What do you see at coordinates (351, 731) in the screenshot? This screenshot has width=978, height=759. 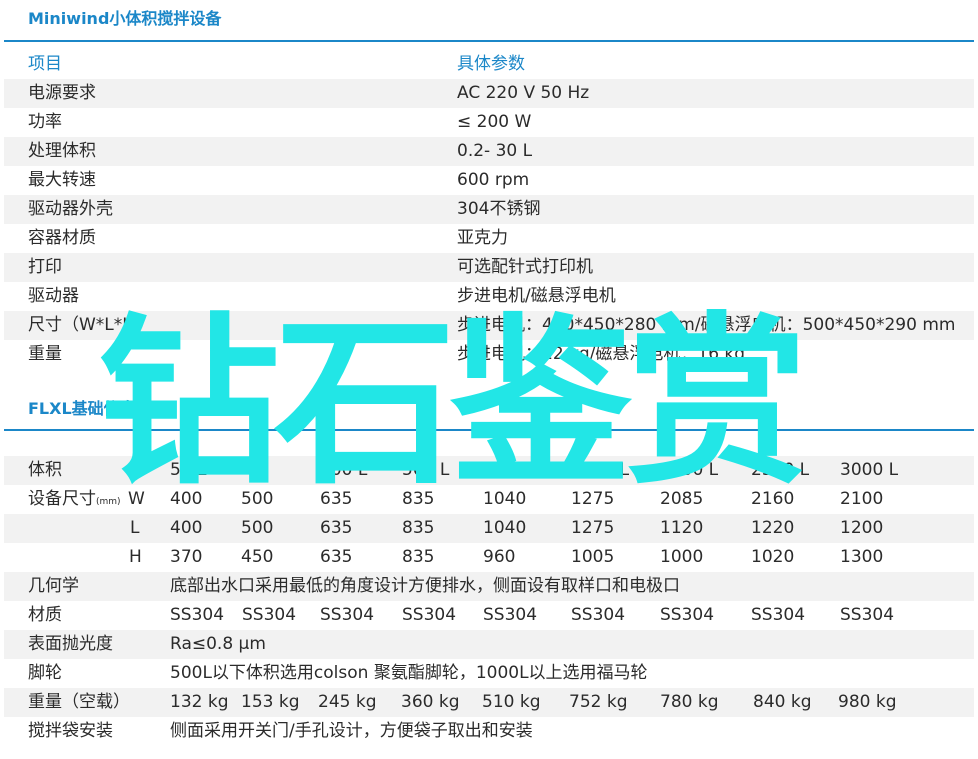 I see `bag-value: 侧面采用开关门/手孔设计，方便袋子取出和安装` at bounding box center [351, 731].